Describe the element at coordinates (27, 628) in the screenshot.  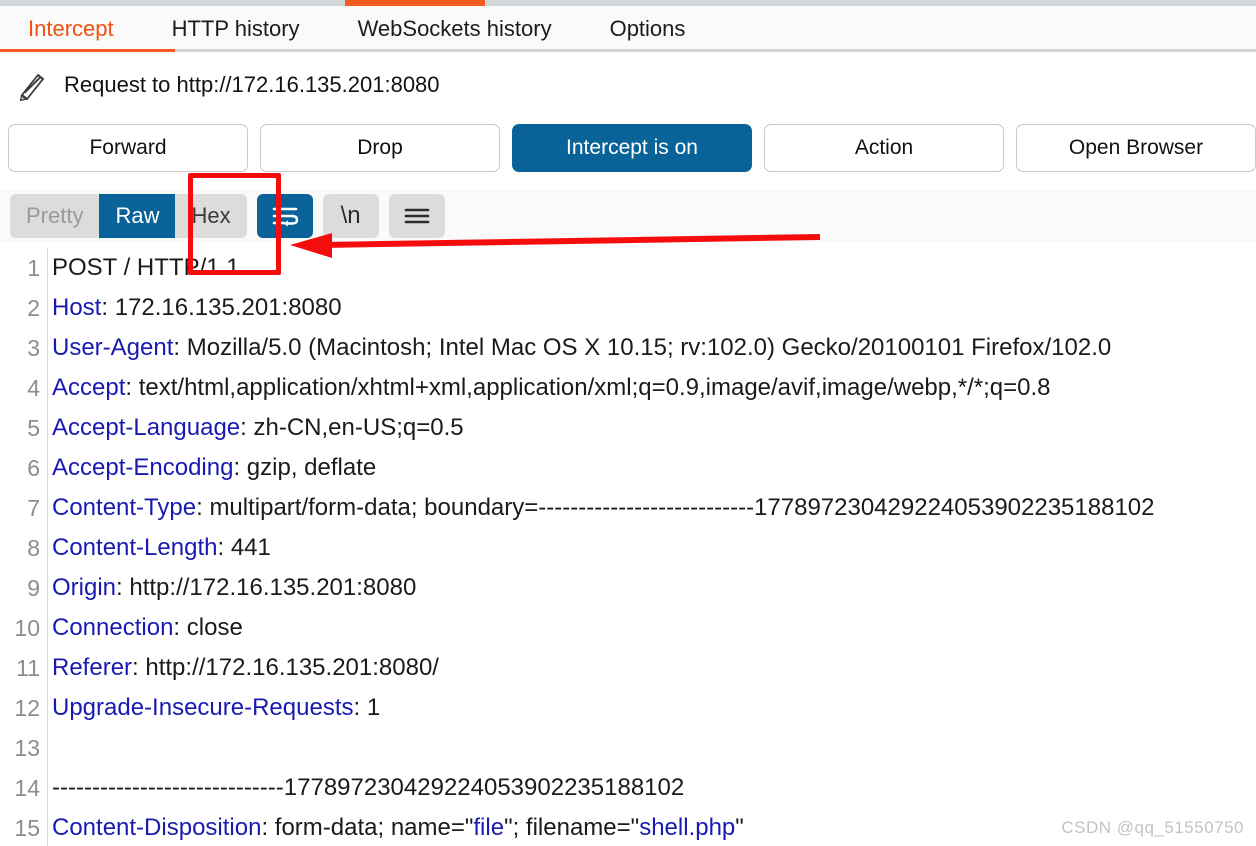
I see `line-number: 10` at that location.